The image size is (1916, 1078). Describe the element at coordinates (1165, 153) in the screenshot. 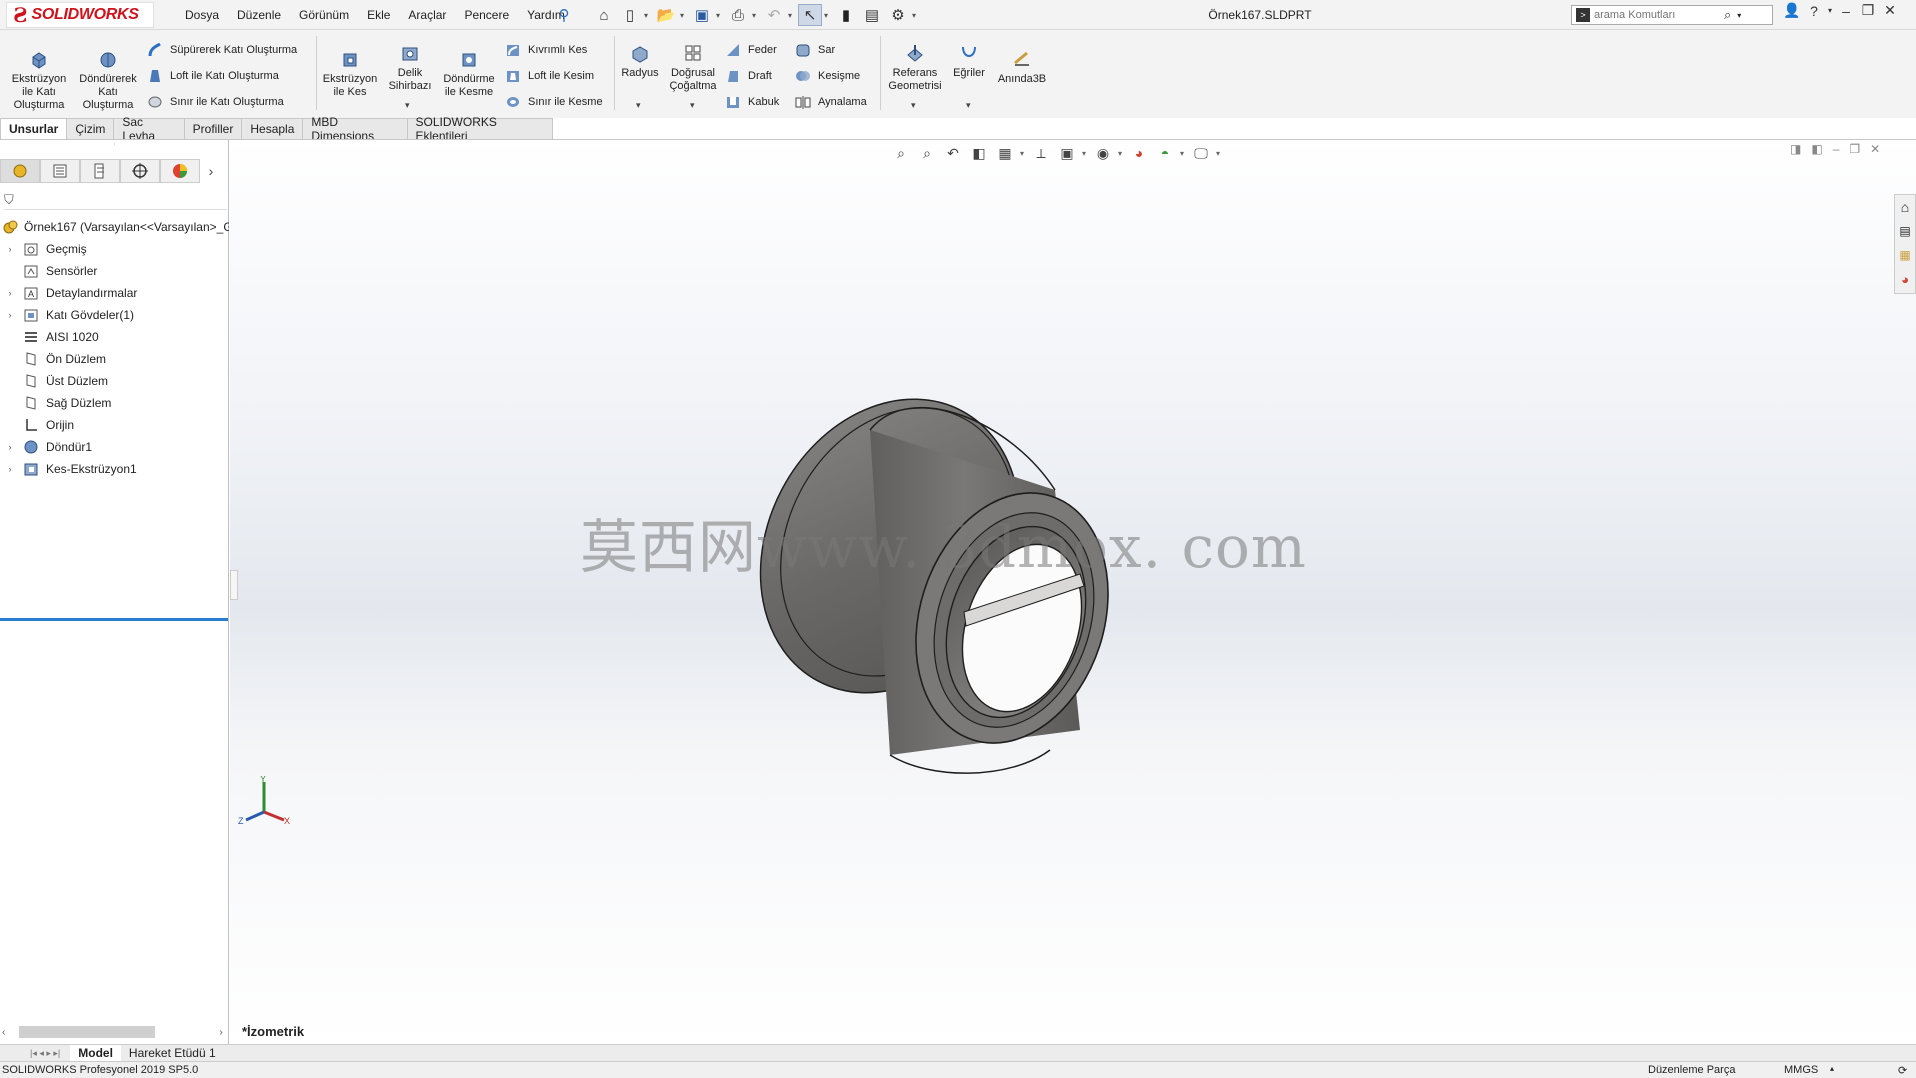

I see `apply-scene-icon: ◓` at that location.